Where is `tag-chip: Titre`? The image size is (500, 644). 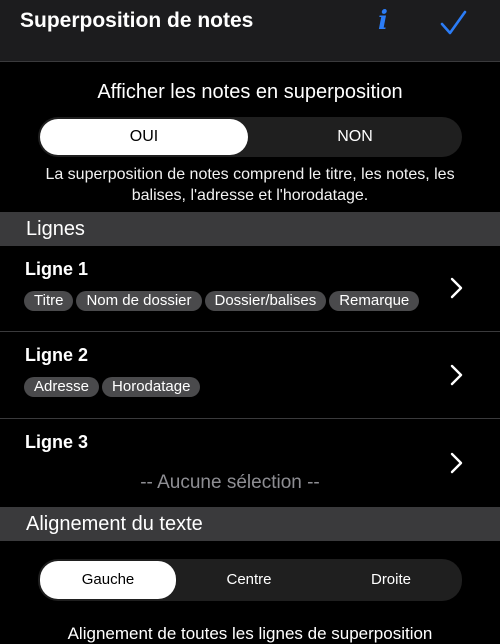
tag-chip: Titre is located at coordinates (49, 301).